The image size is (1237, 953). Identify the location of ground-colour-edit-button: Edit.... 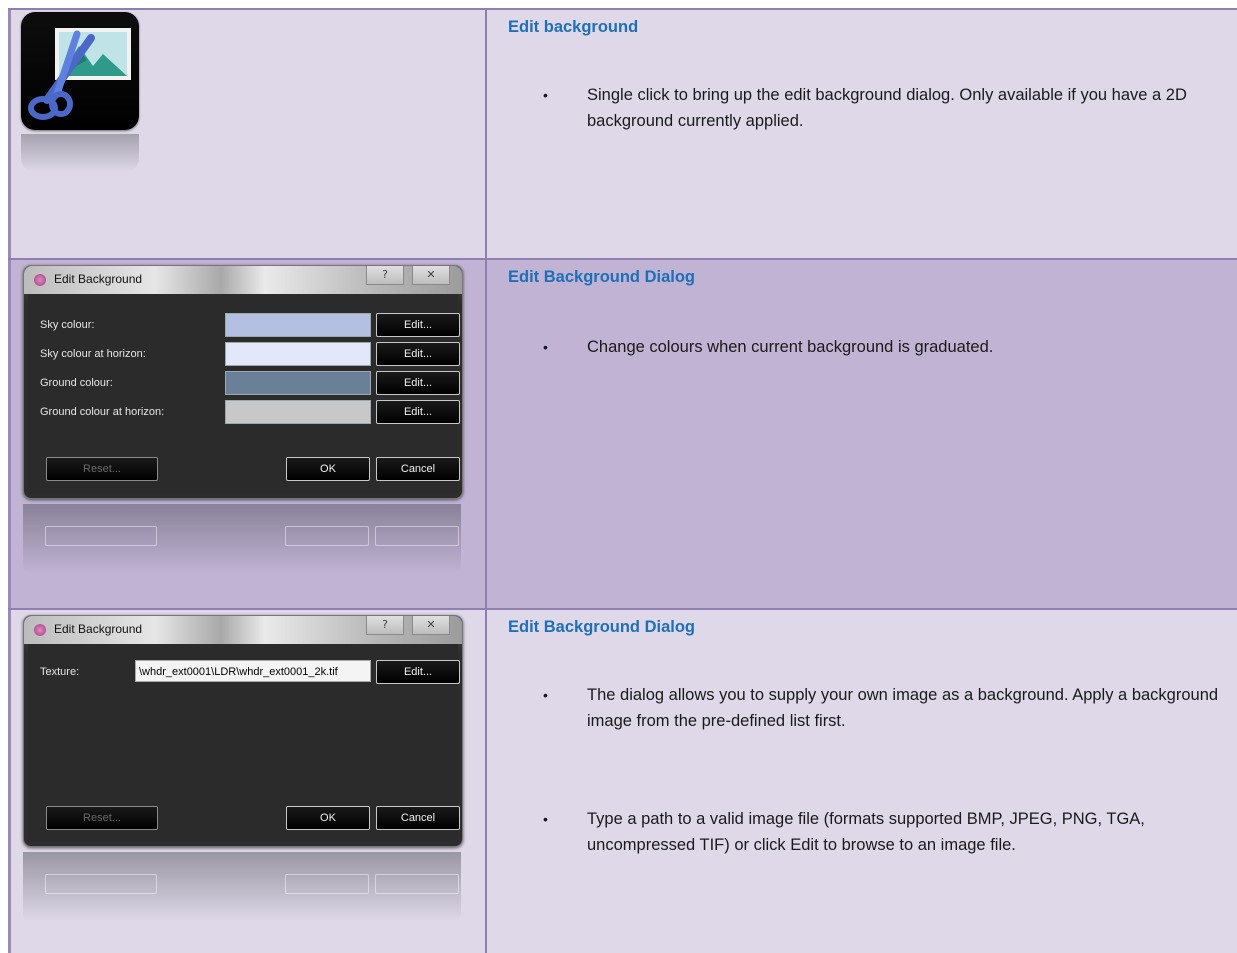
(418, 383).